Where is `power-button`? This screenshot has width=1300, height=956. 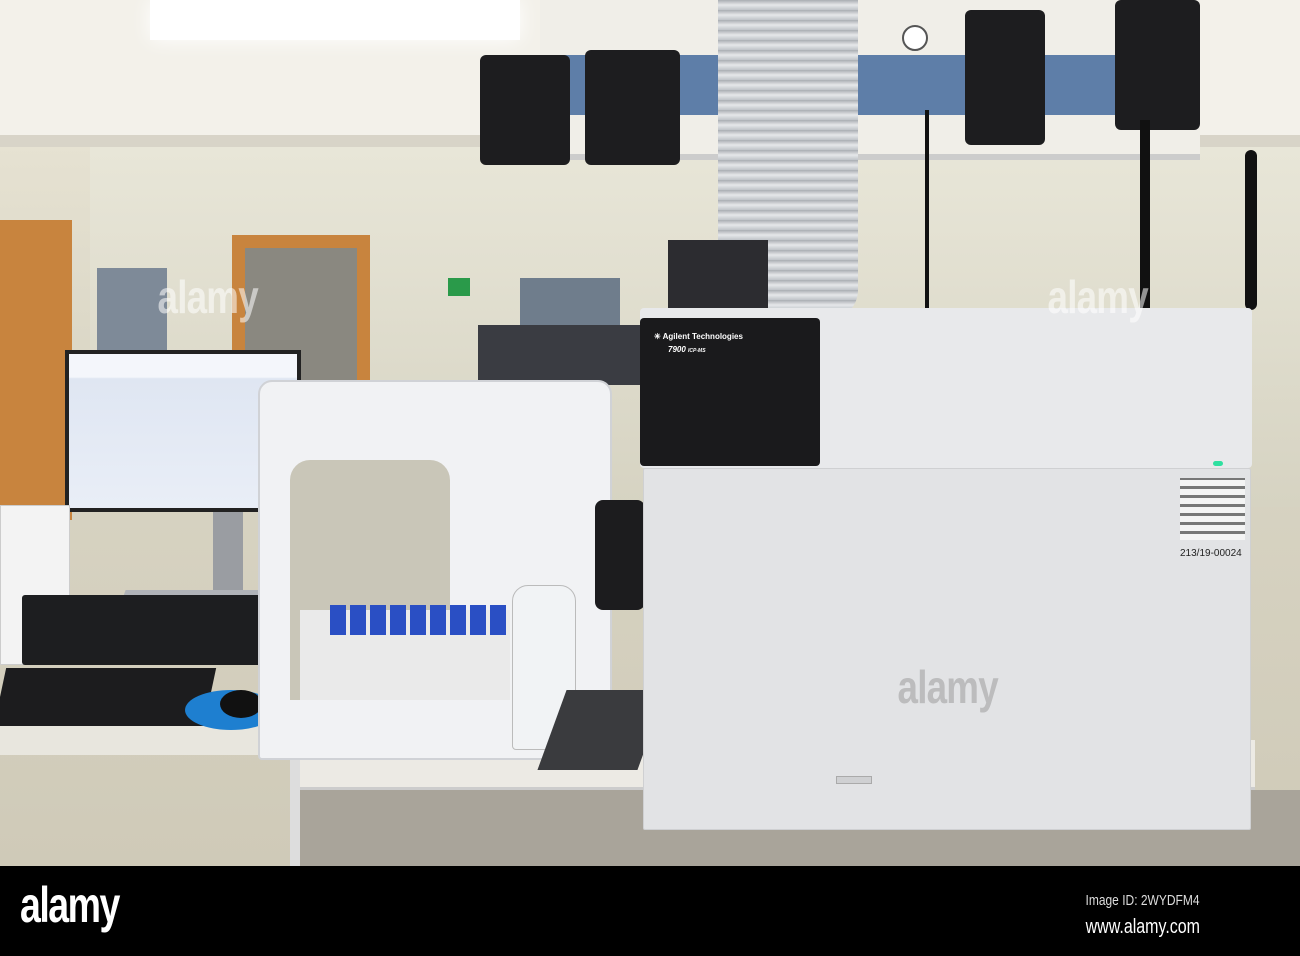
power-button is located at coordinates (854, 780).